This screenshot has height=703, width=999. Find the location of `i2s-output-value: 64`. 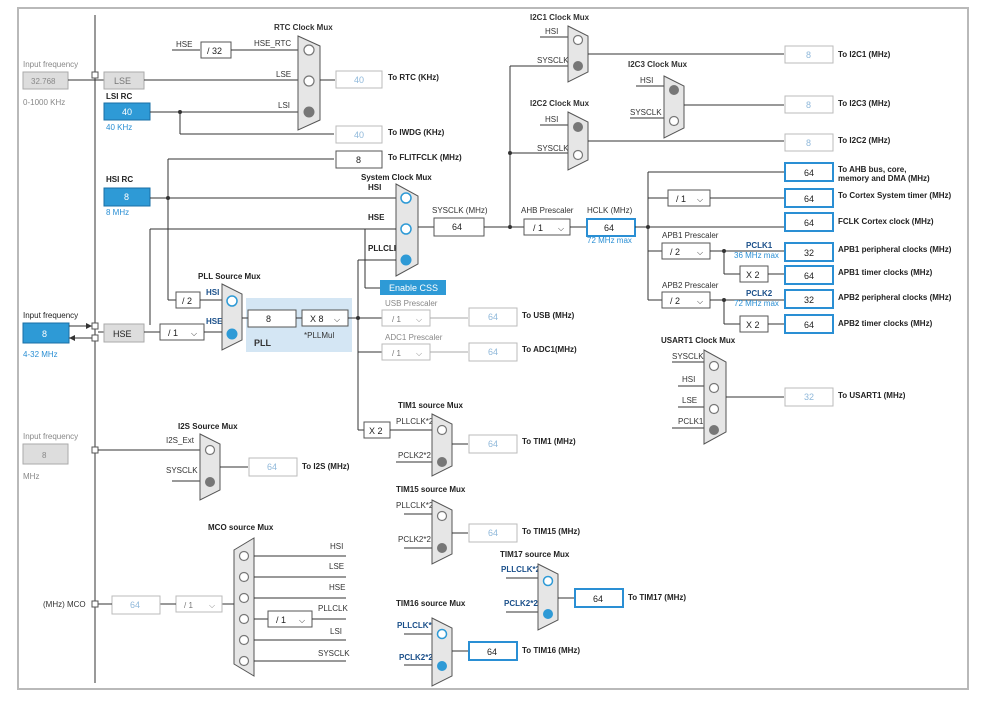

i2s-output-value: 64 is located at coordinates (272, 467).